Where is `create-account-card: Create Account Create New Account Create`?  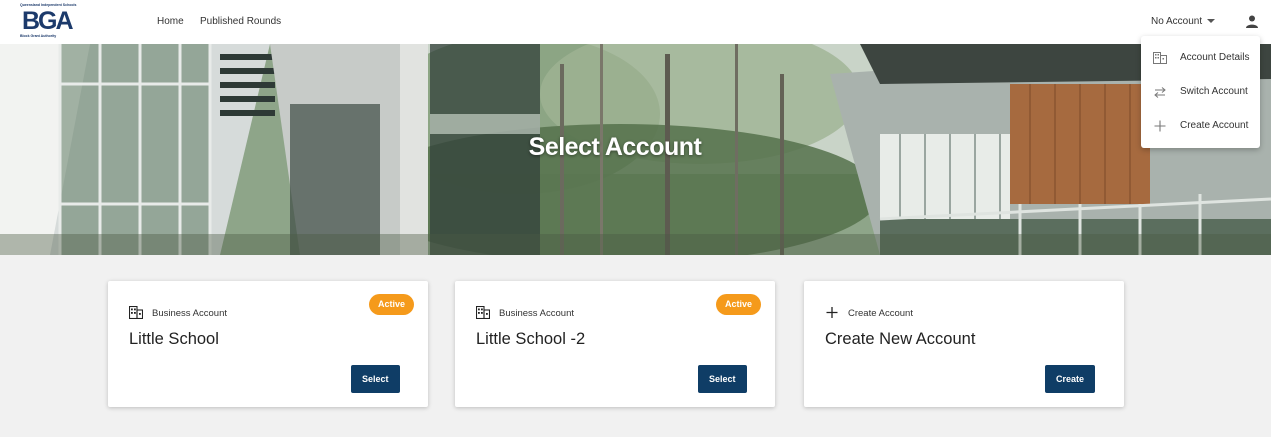 create-account-card: Create Account Create New Account Create is located at coordinates (964, 344).